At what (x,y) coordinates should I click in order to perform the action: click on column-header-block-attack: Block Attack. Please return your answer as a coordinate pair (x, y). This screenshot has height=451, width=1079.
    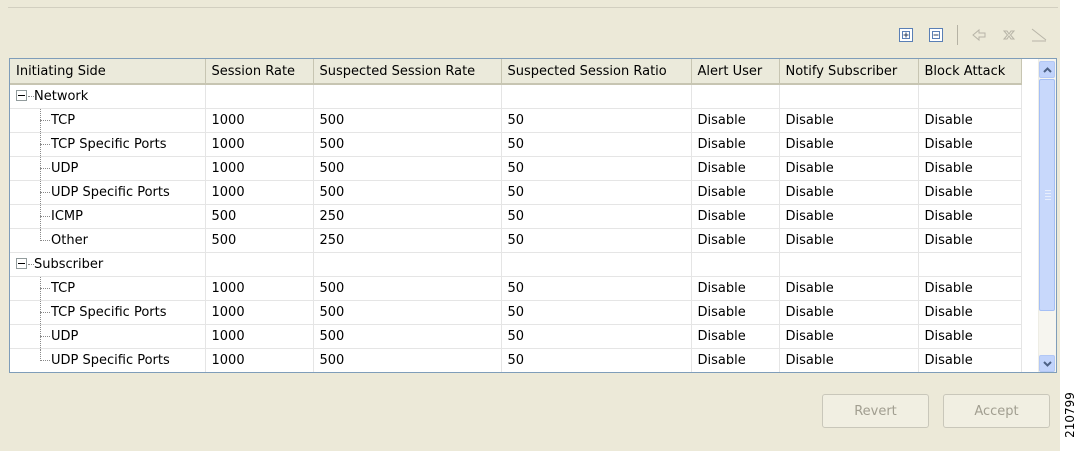
    Looking at the image, I should click on (970, 72).